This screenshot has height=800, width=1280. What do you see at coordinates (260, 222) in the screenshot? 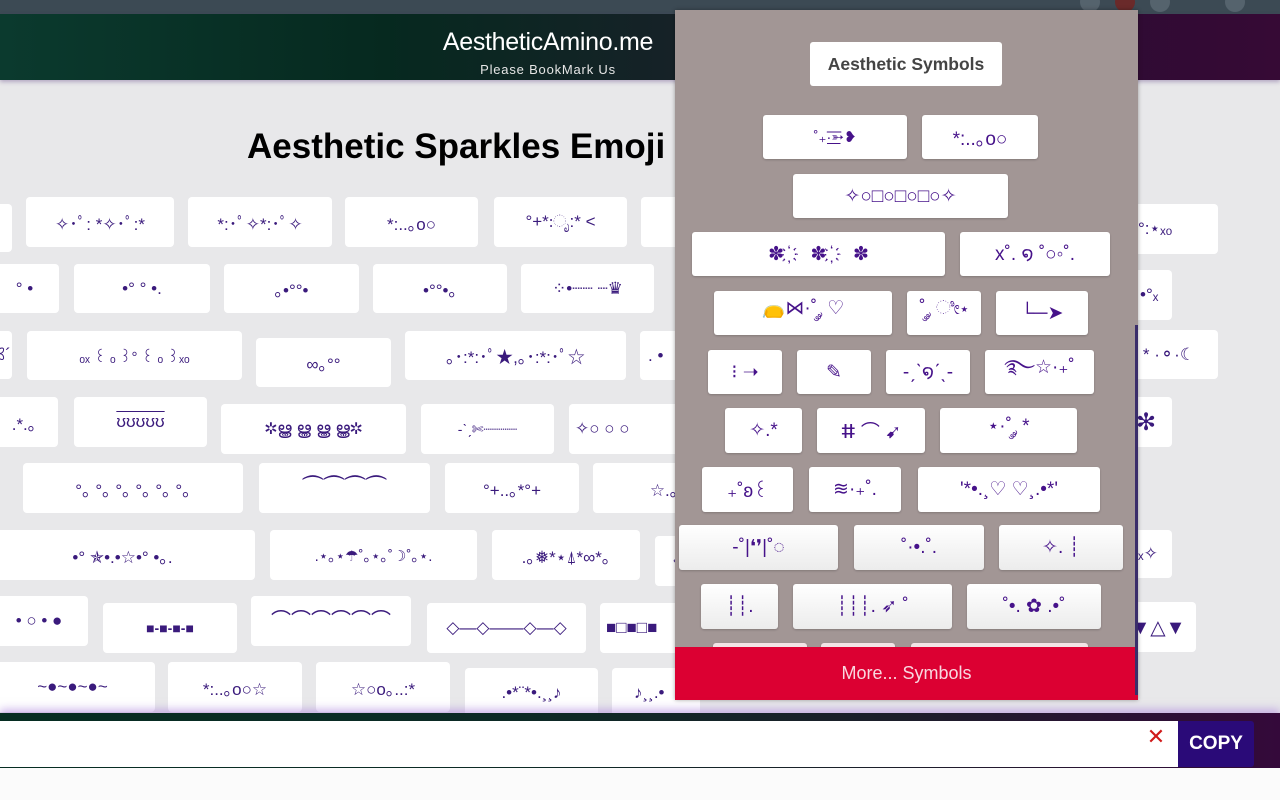
I see `symbol-button: *:･ﾟ✧*:･ﾟ✧` at bounding box center [260, 222].